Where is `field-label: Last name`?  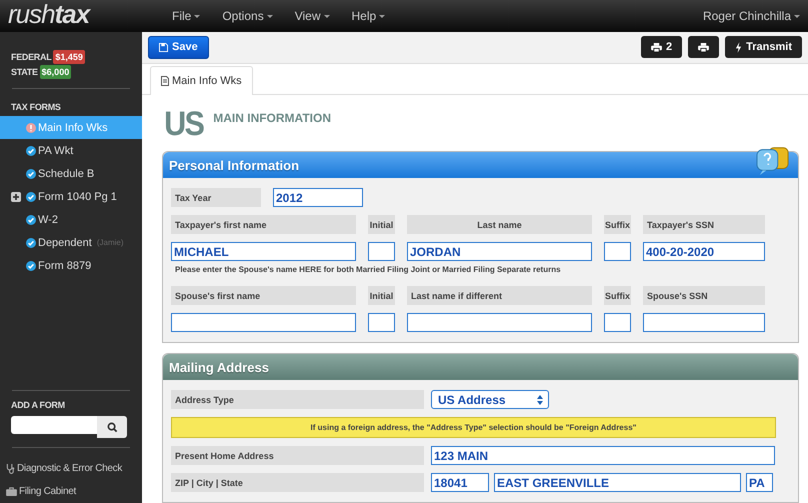 field-label: Last name is located at coordinates (499, 224).